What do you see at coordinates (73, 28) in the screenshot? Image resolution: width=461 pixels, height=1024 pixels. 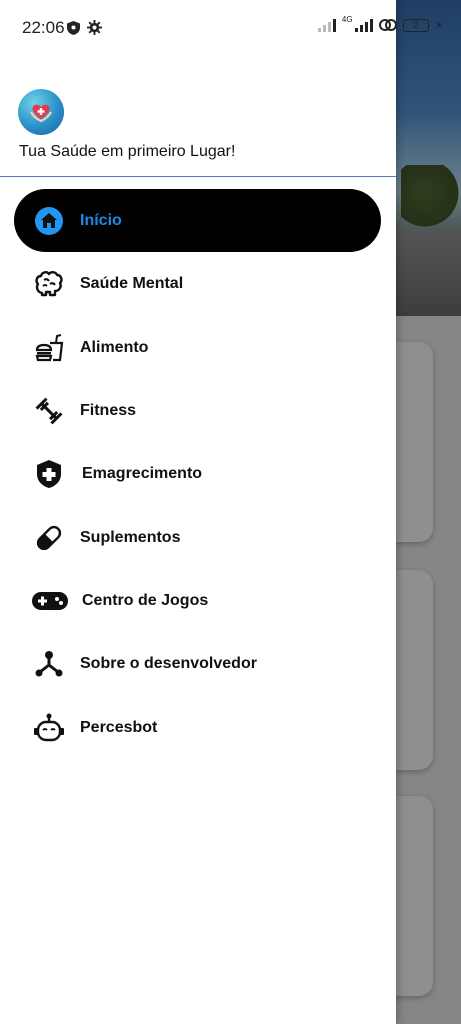 I see `shield-icon` at bounding box center [73, 28].